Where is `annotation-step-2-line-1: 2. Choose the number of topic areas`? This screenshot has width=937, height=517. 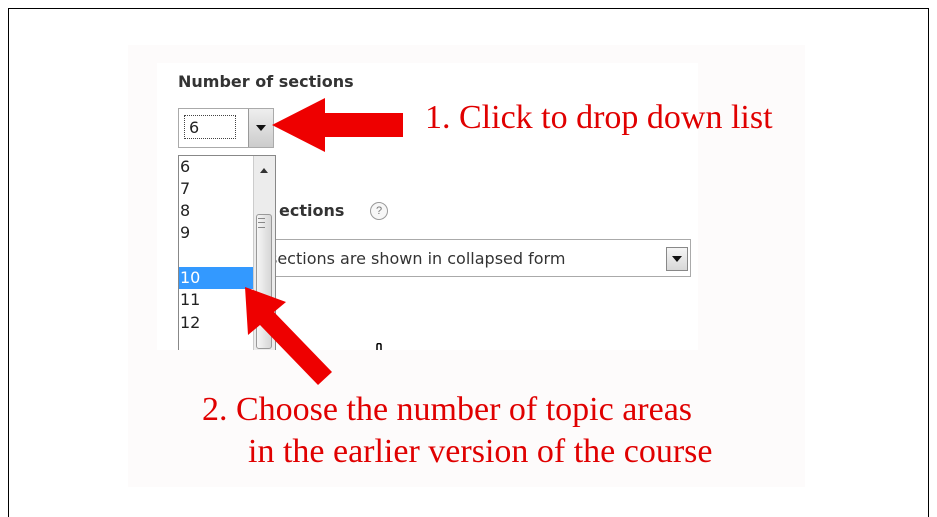 annotation-step-2-line-1: 2. Choose the number of topic areas is located at coordinates (447, 409).